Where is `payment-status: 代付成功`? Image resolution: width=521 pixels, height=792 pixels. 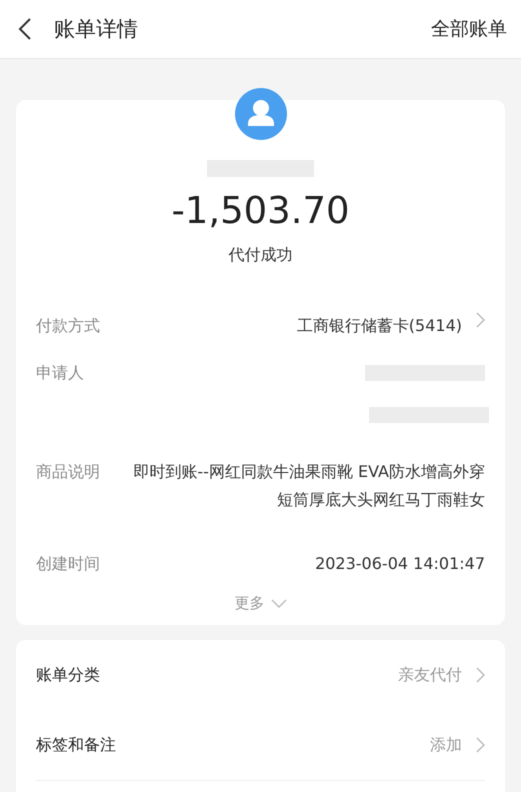
payment-status: 代付成功 is located at coordinates (260, 255).